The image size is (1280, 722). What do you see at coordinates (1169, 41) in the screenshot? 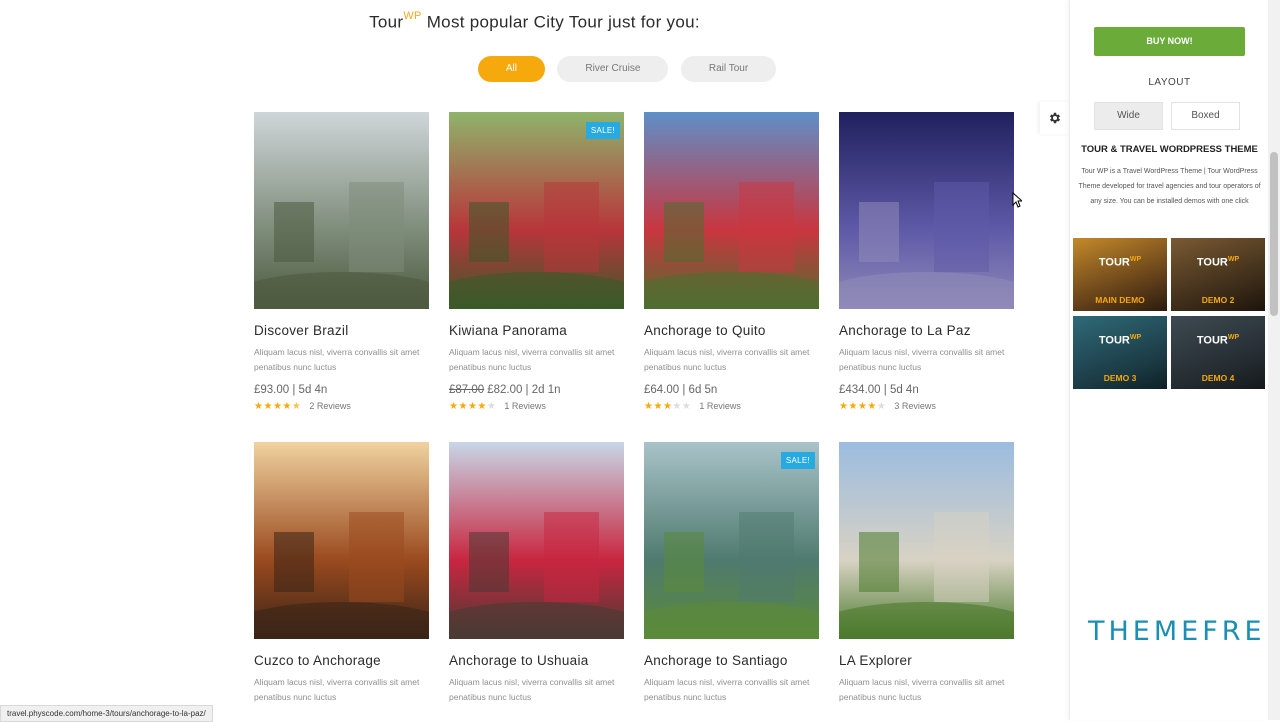
I see `buy-now-button: BUY NOW!` at bounding box center [1169, 41].